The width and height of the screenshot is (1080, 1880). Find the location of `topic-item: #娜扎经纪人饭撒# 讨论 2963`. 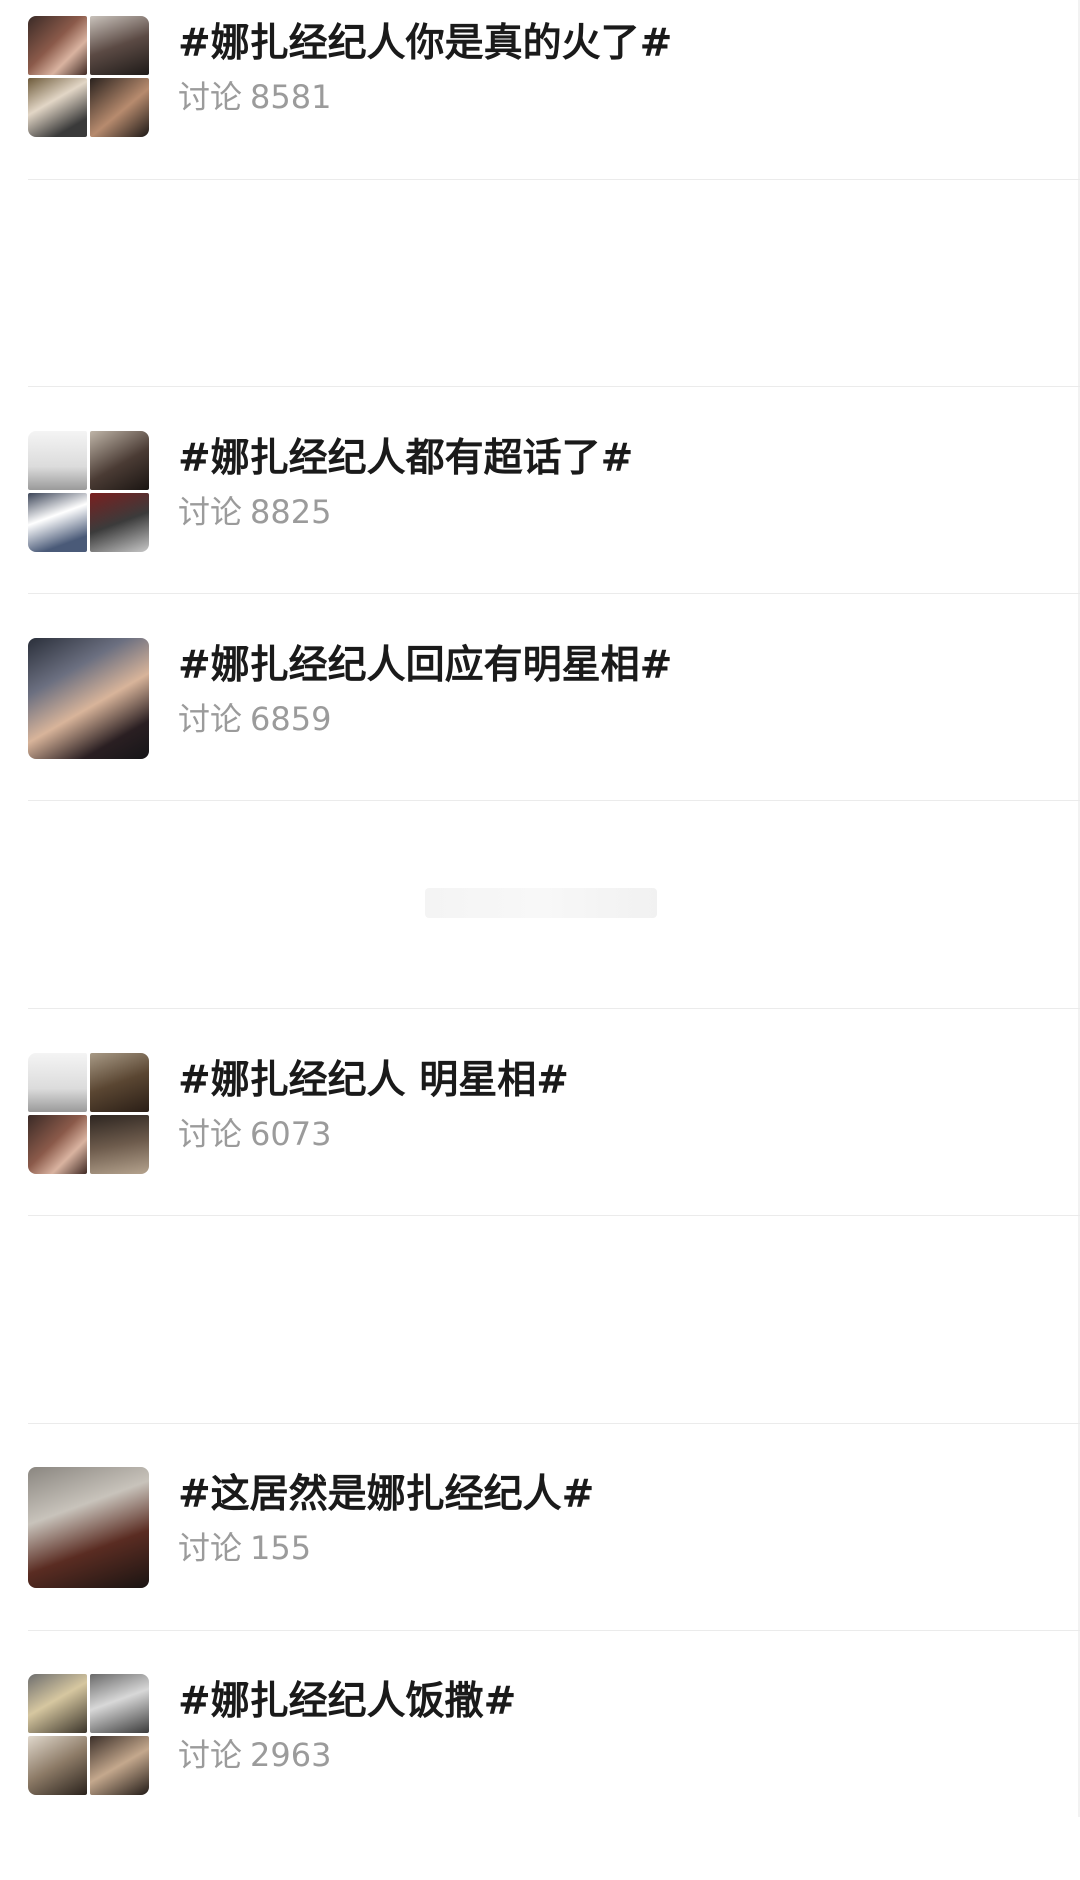

topic-item: #娜扎经纪人饭撒# 讨论 2963 is located at coordinates (554, 1777).